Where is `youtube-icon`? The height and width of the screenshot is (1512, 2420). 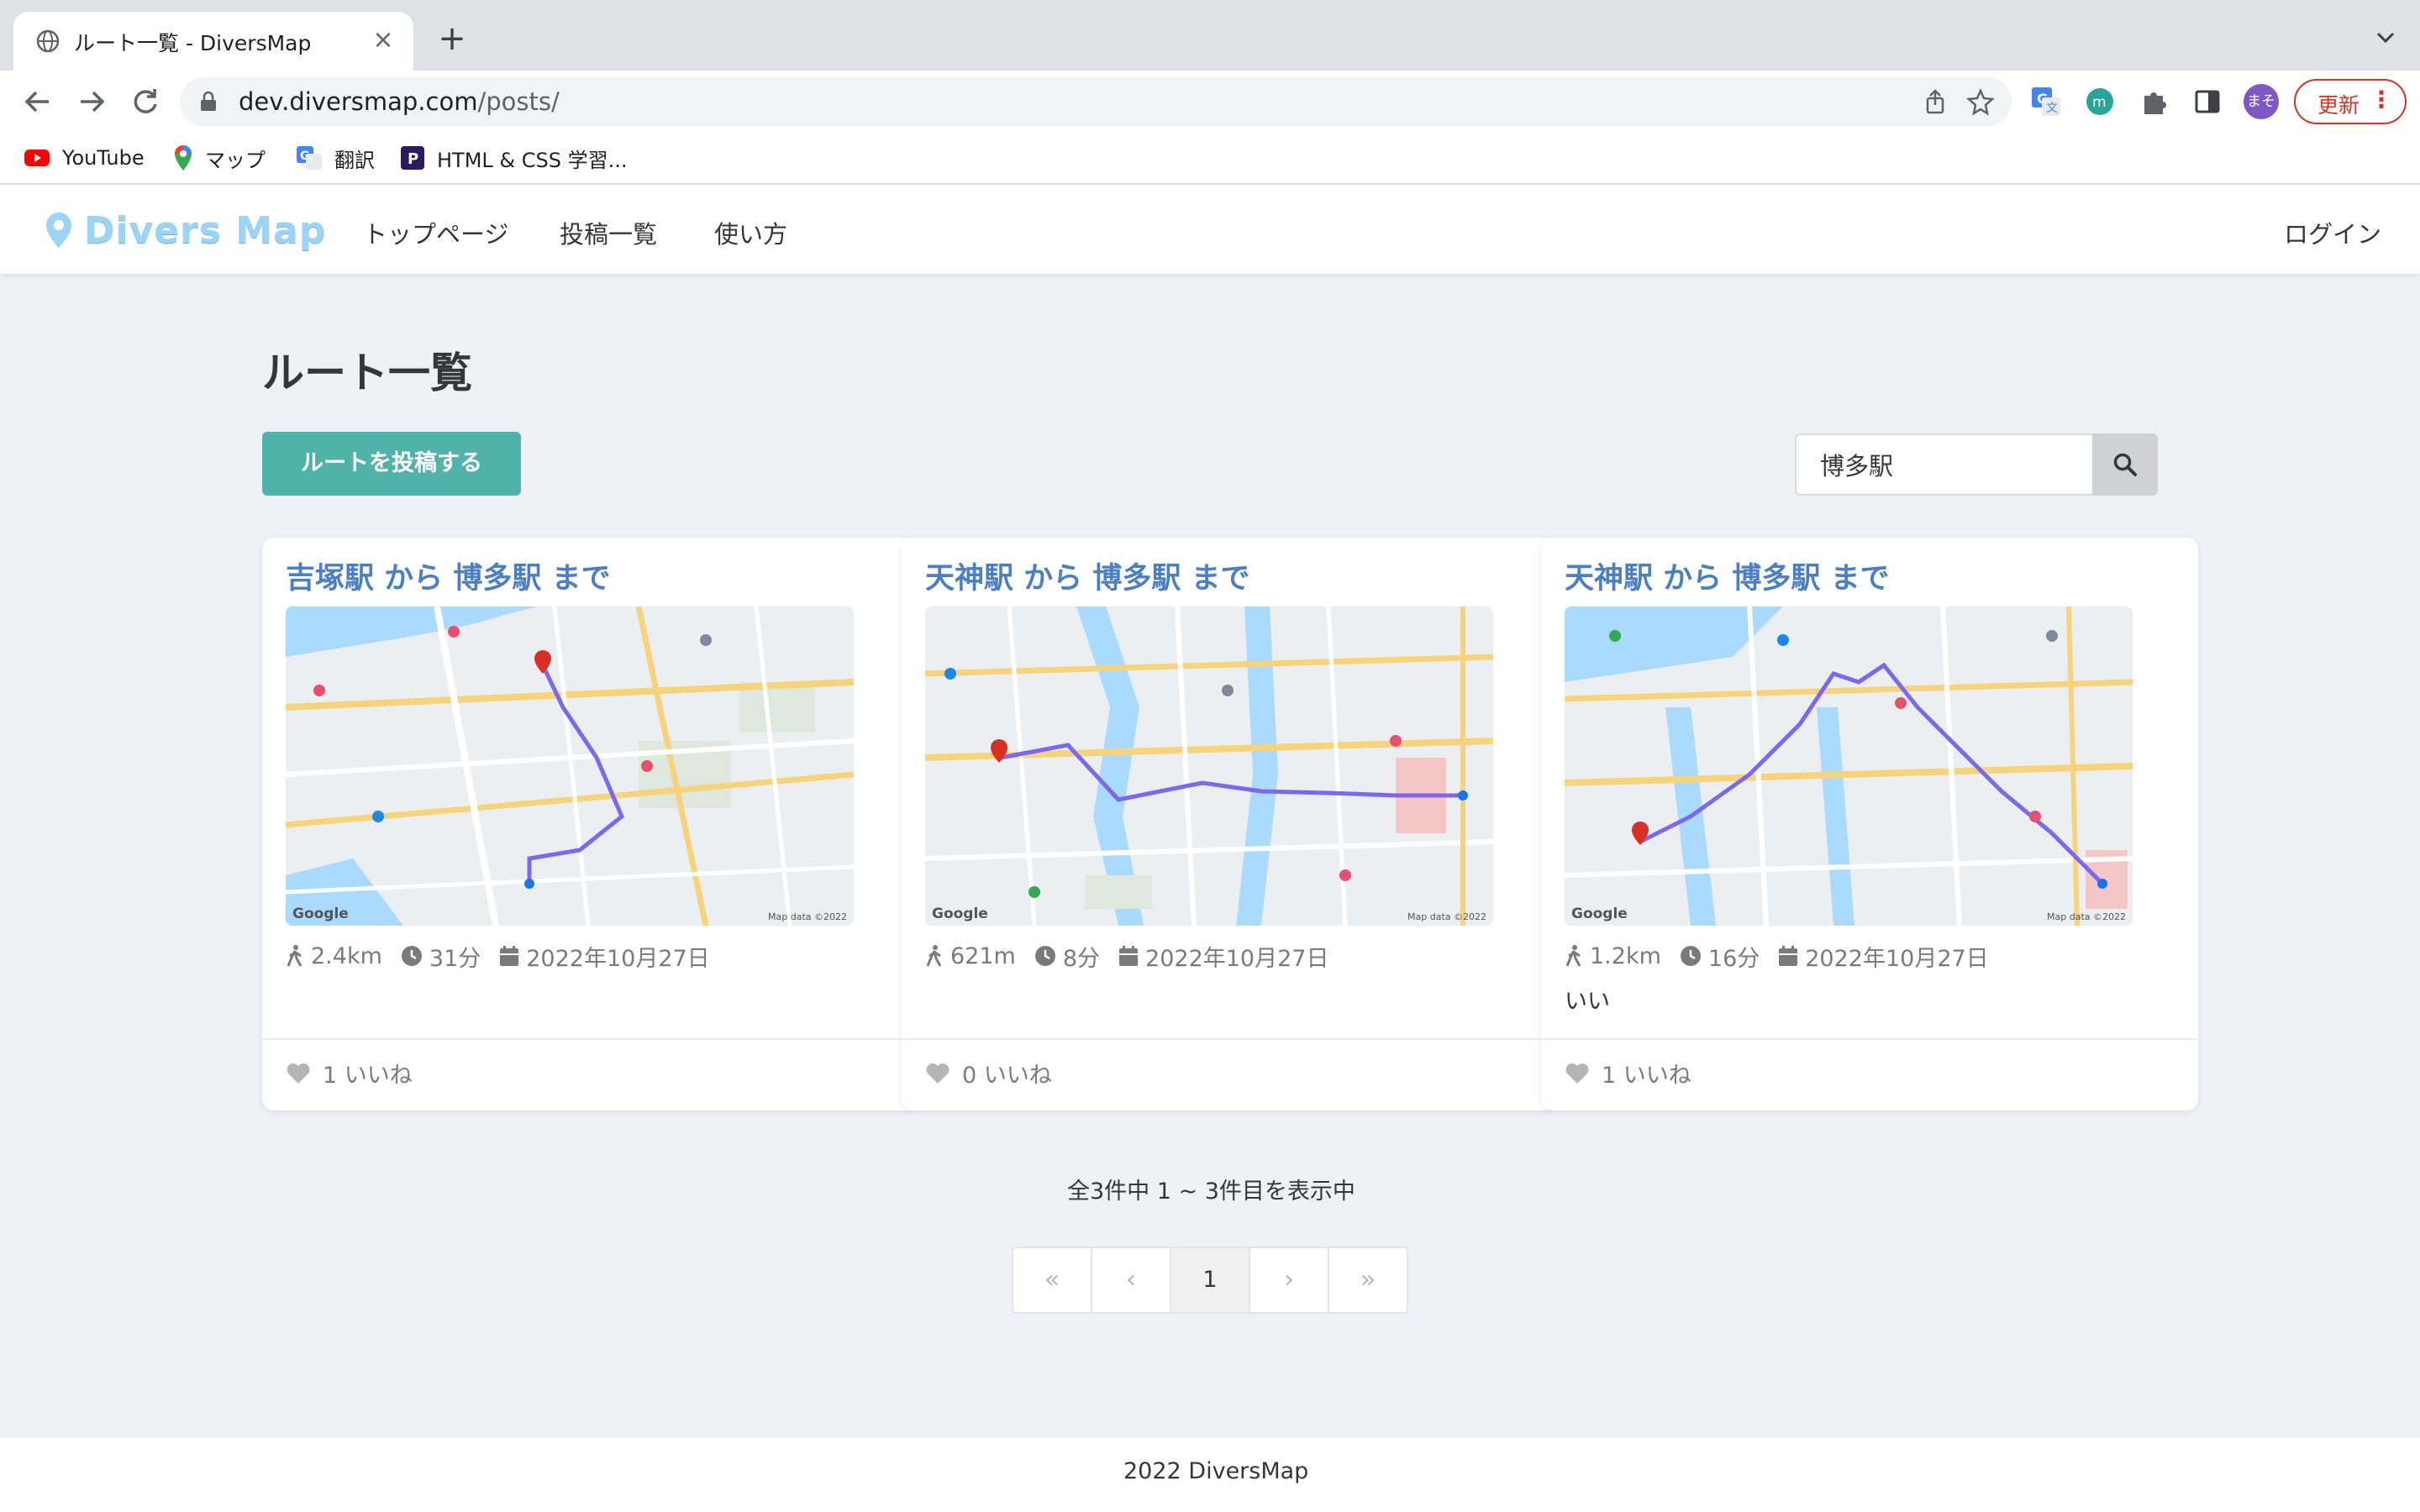 youtube-icon is located at coordinates (37, 158).